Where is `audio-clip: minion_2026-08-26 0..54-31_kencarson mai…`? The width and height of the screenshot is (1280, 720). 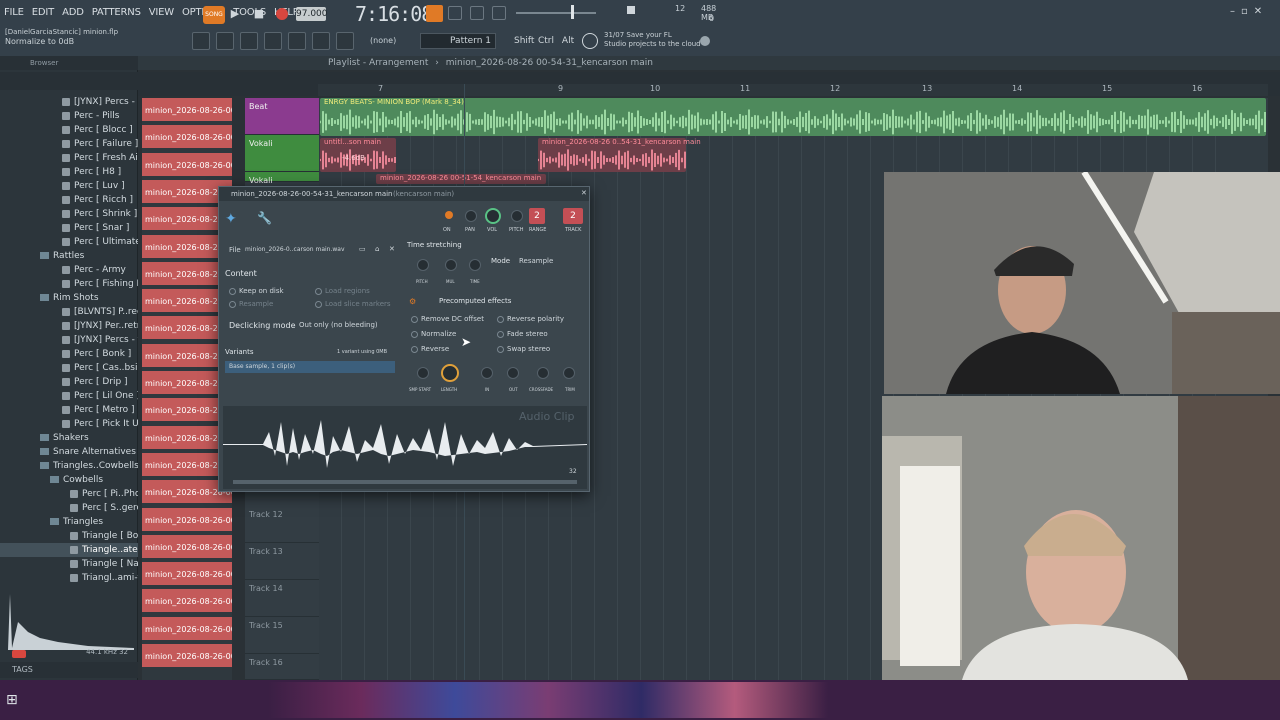 audio-clip: minion_2026-08-26 0..54-31_kencarson mai… is located at coordinates (619, 155).